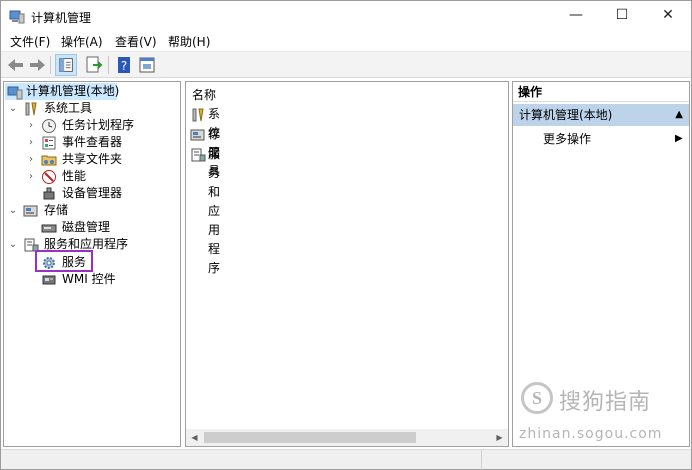 The height and width of the screenshot is (470, 692). I want to click on scrollbar-thumb, so click(310, 437).